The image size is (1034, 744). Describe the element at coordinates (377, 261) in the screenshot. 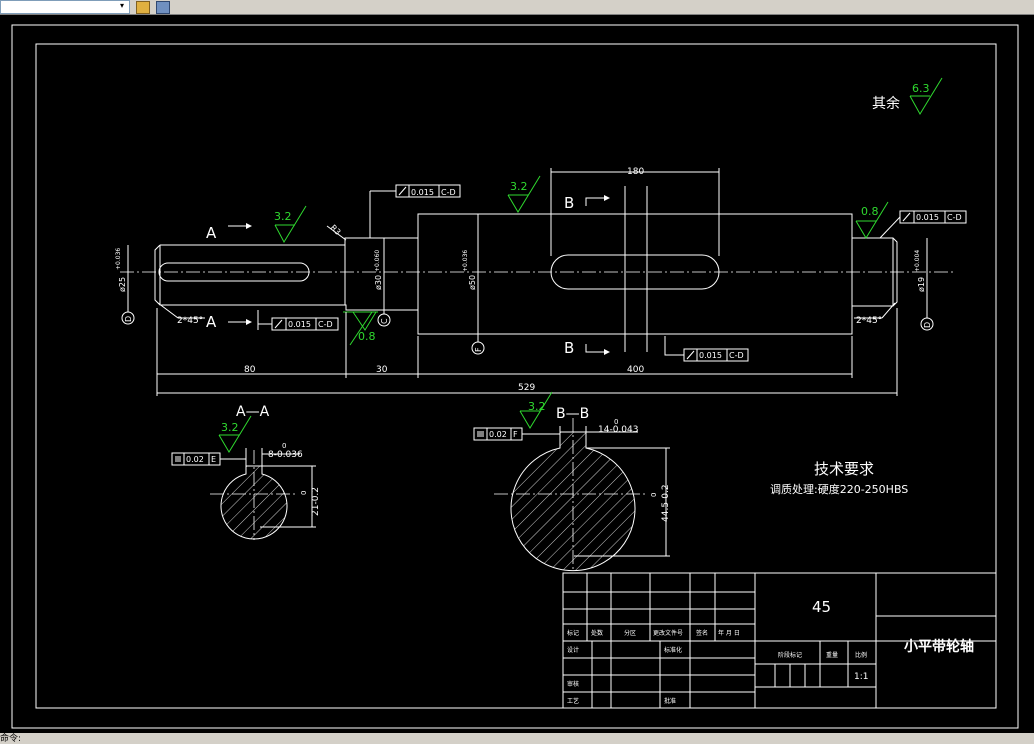

I see `dim-d30-tol: +0.060` at that location.